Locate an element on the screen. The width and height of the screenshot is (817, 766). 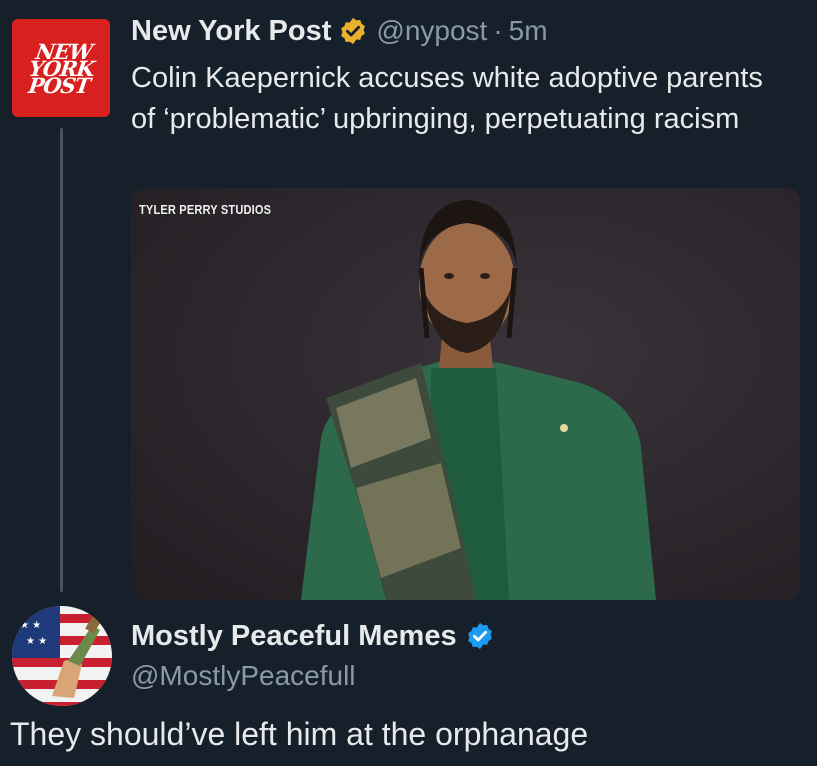
gold-verified-badge-icon is located at coordinates (353, 31).